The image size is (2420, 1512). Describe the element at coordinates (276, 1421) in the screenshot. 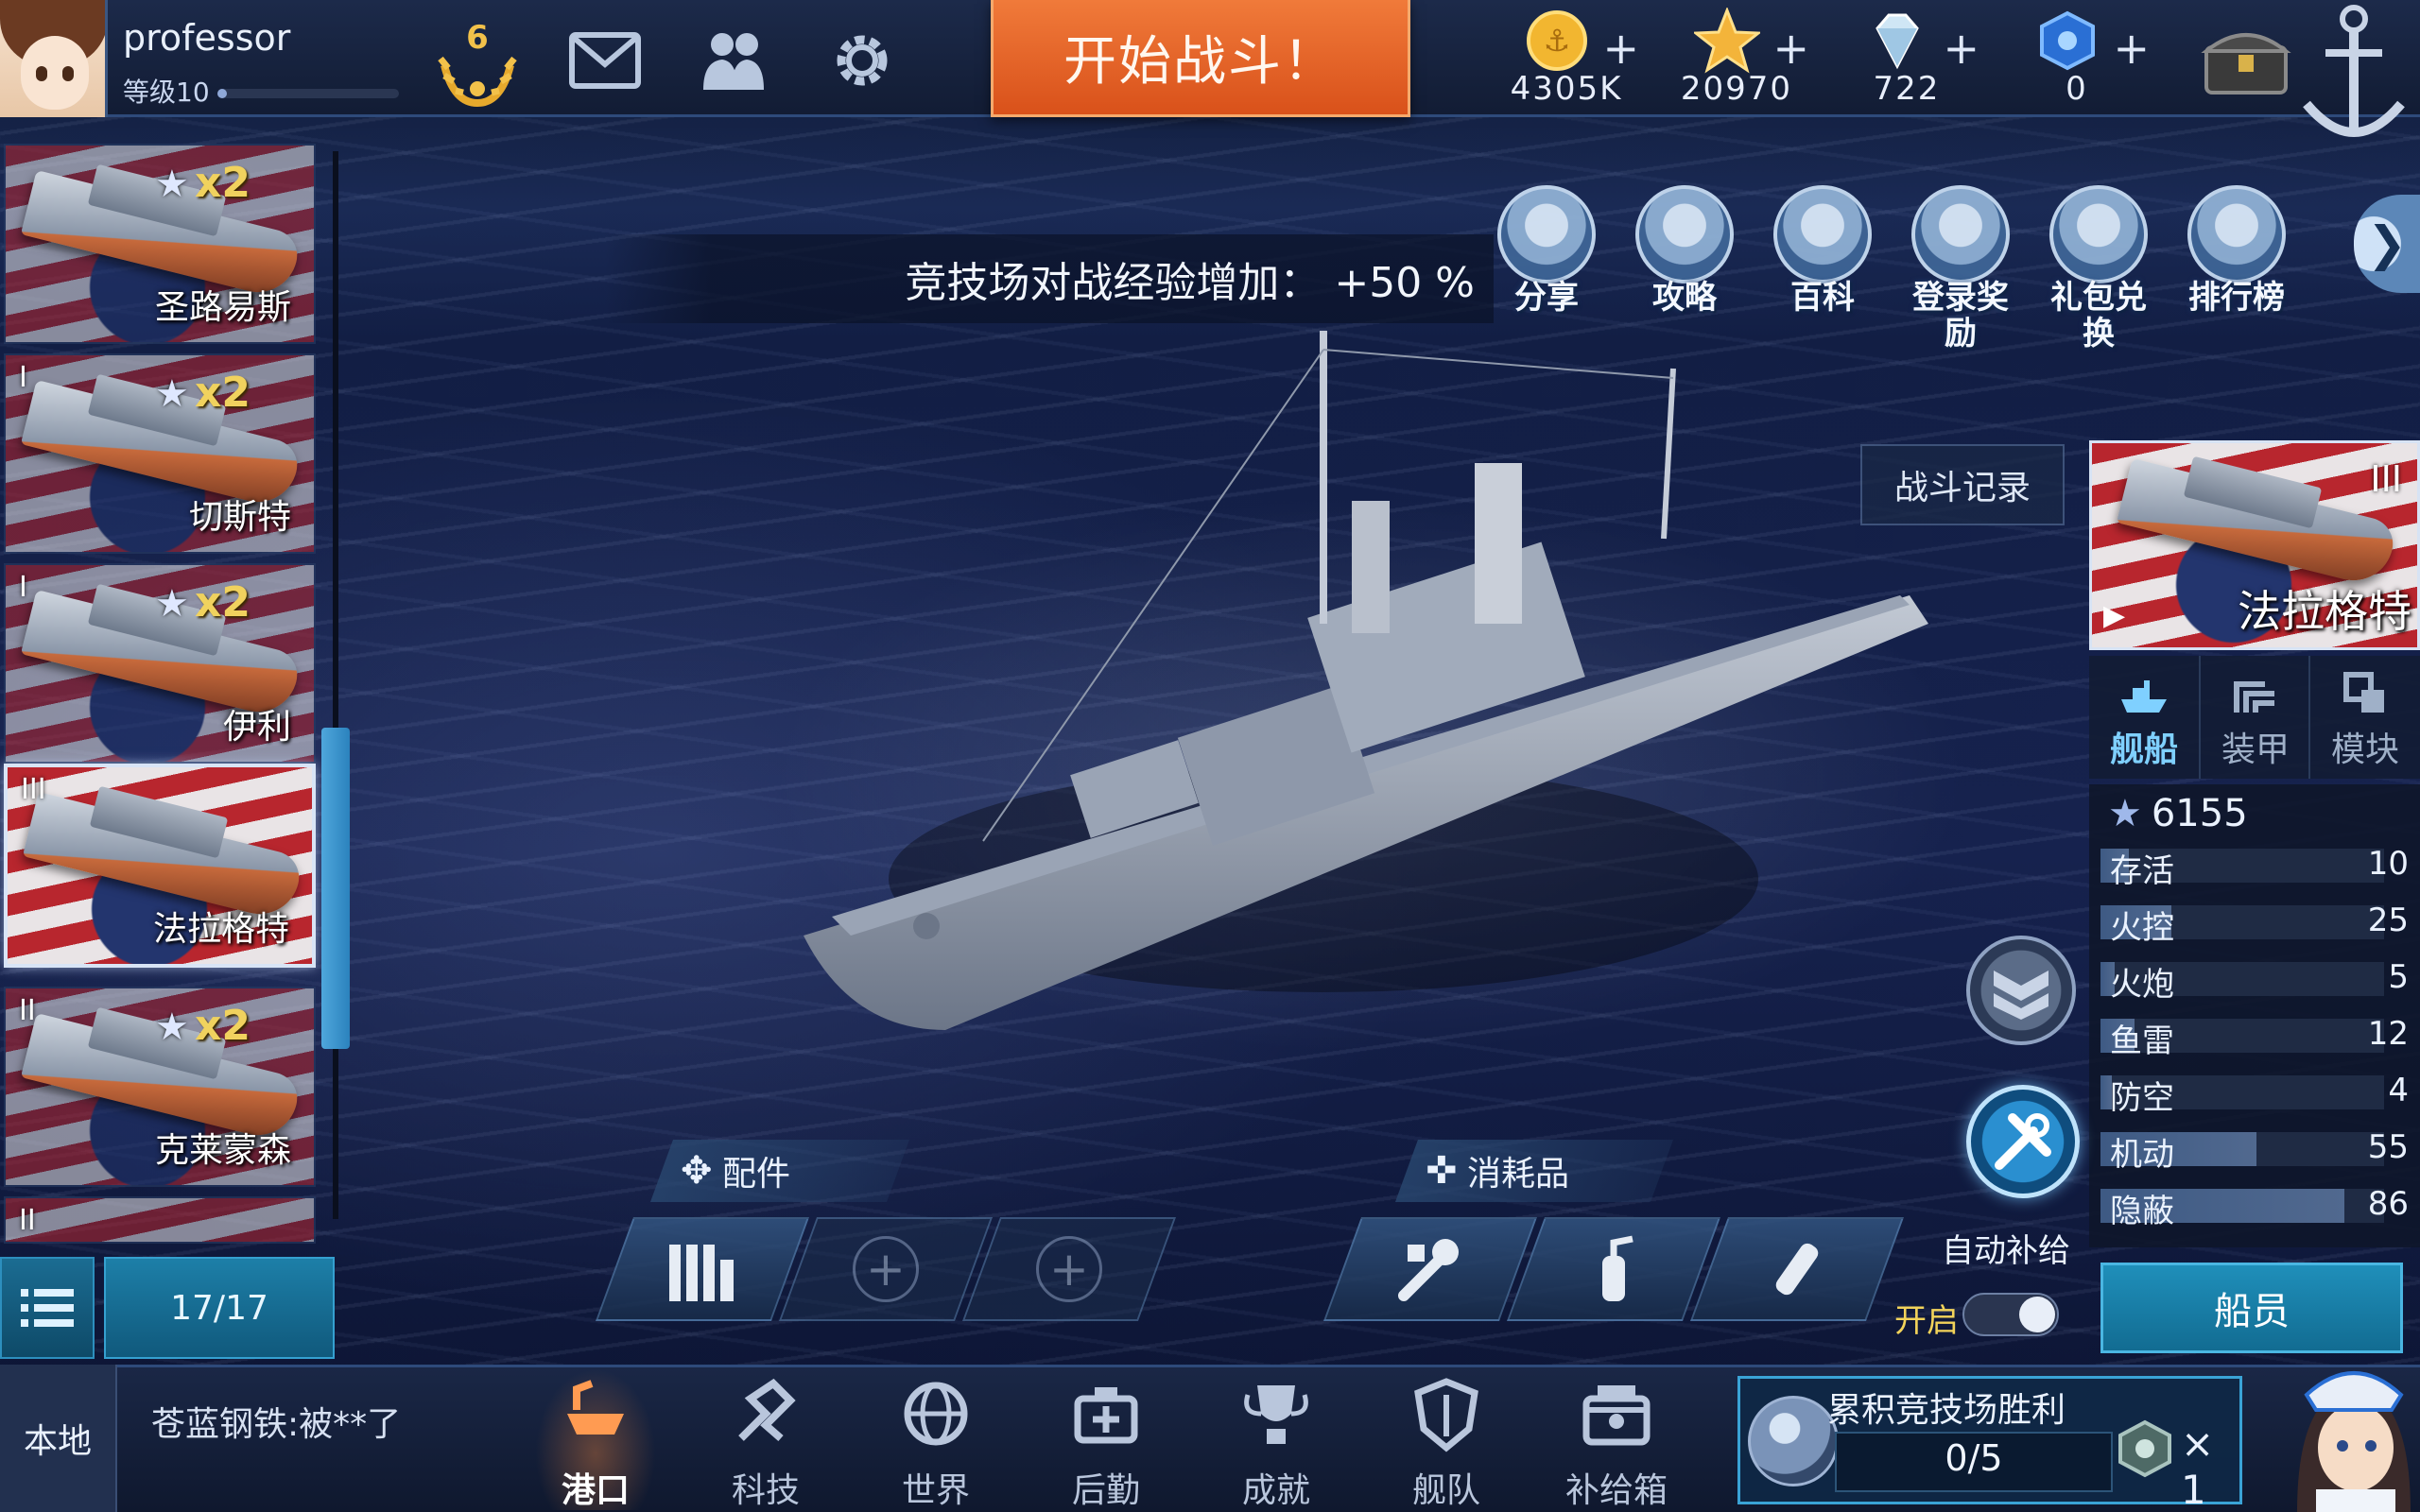

I see `chat-message: 苍蓝钢铁:被**了` at that location.